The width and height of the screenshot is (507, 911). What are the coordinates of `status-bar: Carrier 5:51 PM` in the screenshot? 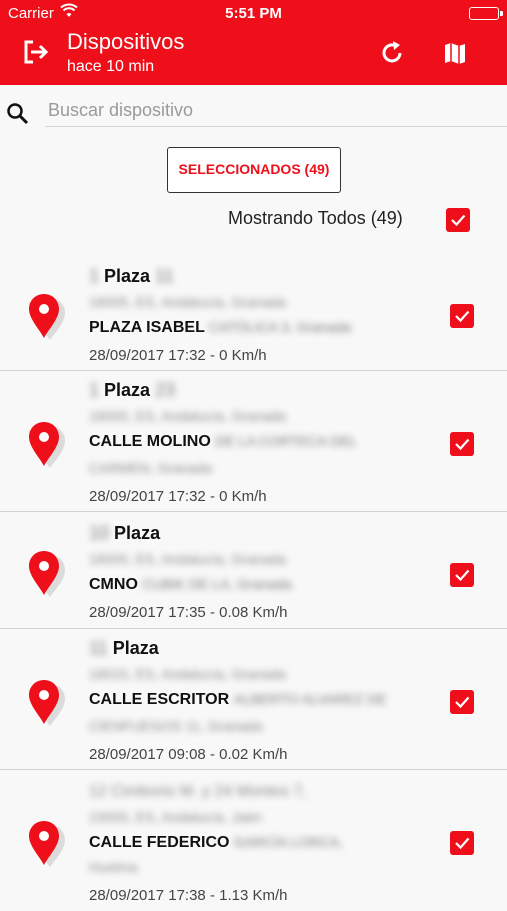 It's located at (253, 14).